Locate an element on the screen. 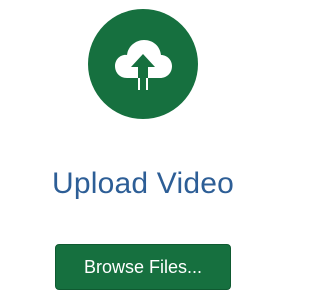 Image resolution: width=320 pixels, height=306 pixels. cloud-upload-icon is located at coordinates (143, 65).